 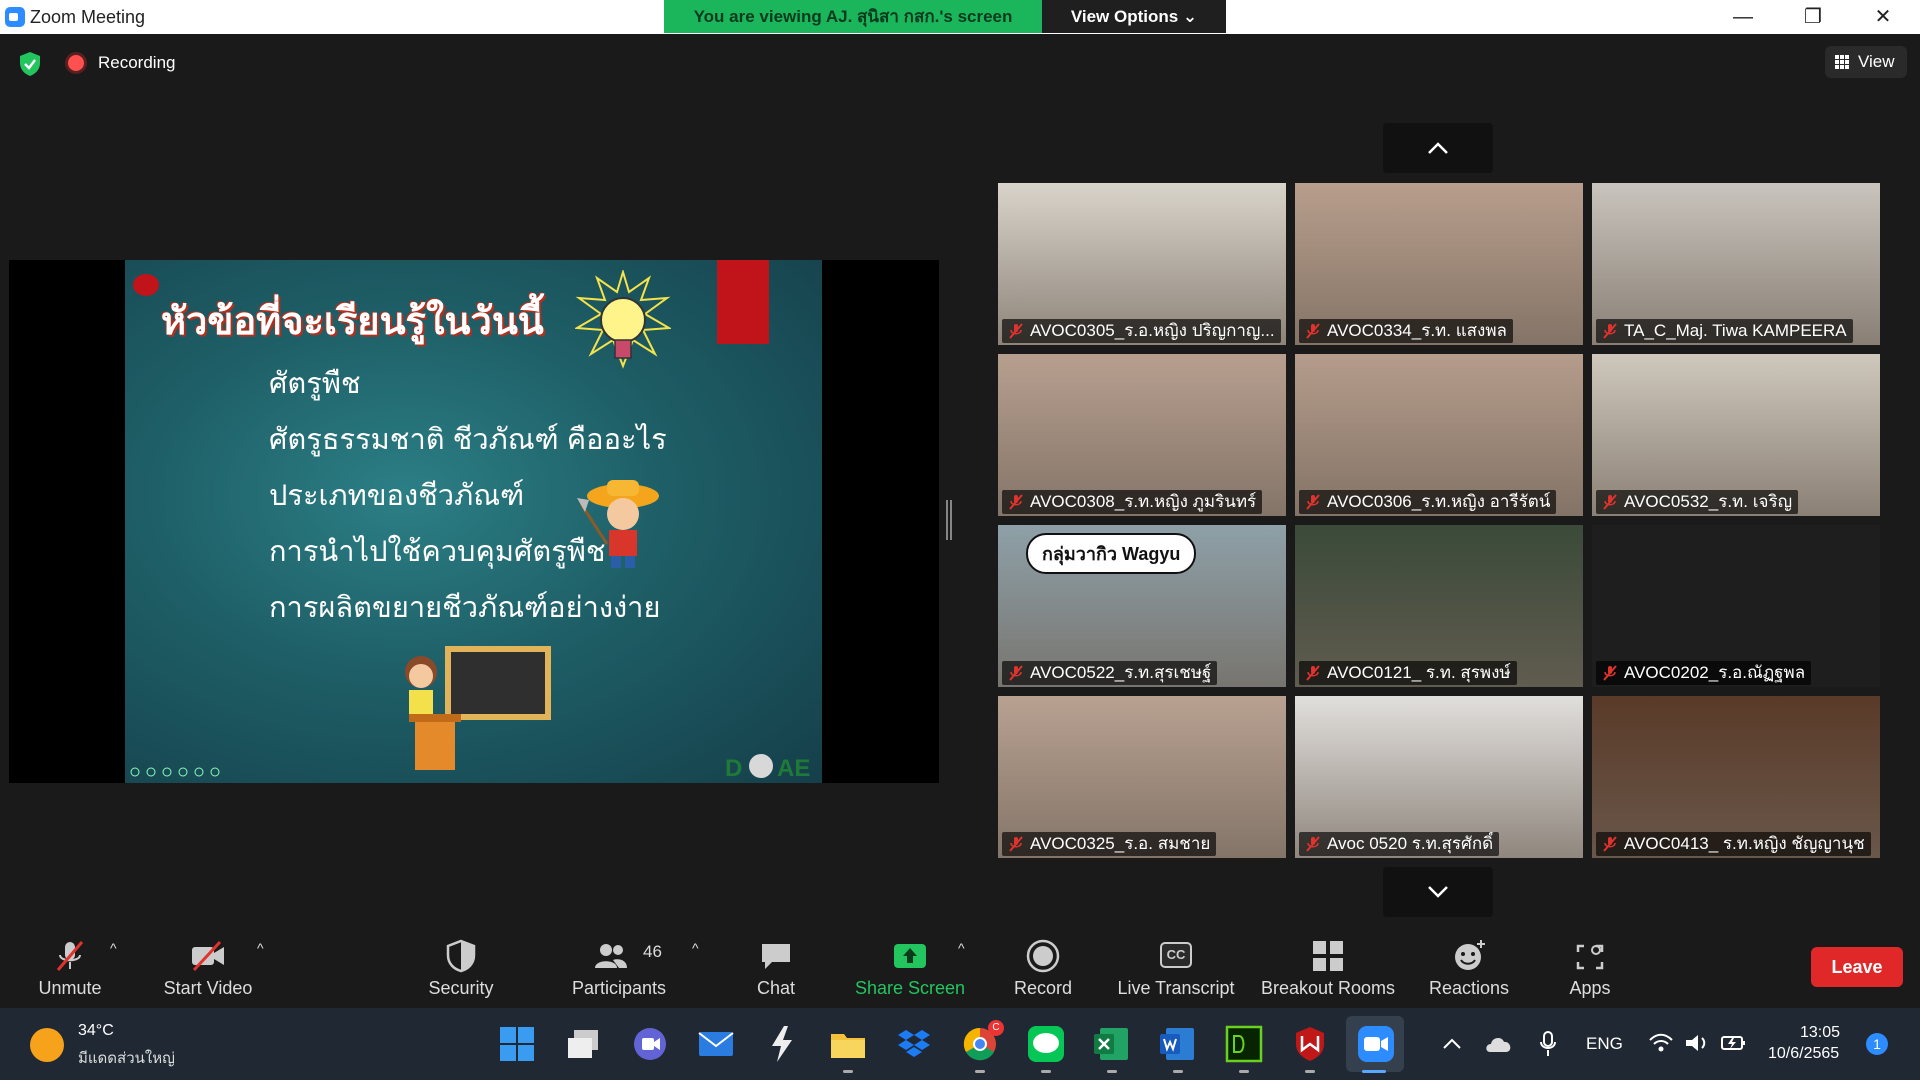 What do you see at coordinates (733, 767) in the screenshot?
I see `svg-text: D` at bounding box center [733, 767].